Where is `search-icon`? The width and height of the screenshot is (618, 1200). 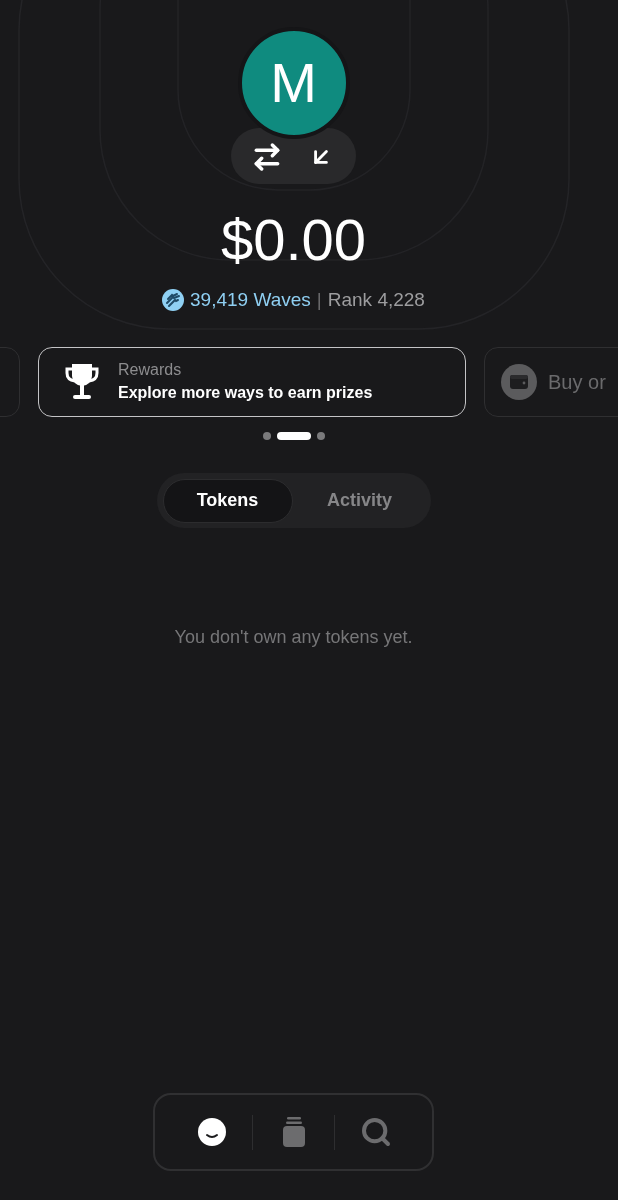
search-icon is located at coordinates (375, 1132).